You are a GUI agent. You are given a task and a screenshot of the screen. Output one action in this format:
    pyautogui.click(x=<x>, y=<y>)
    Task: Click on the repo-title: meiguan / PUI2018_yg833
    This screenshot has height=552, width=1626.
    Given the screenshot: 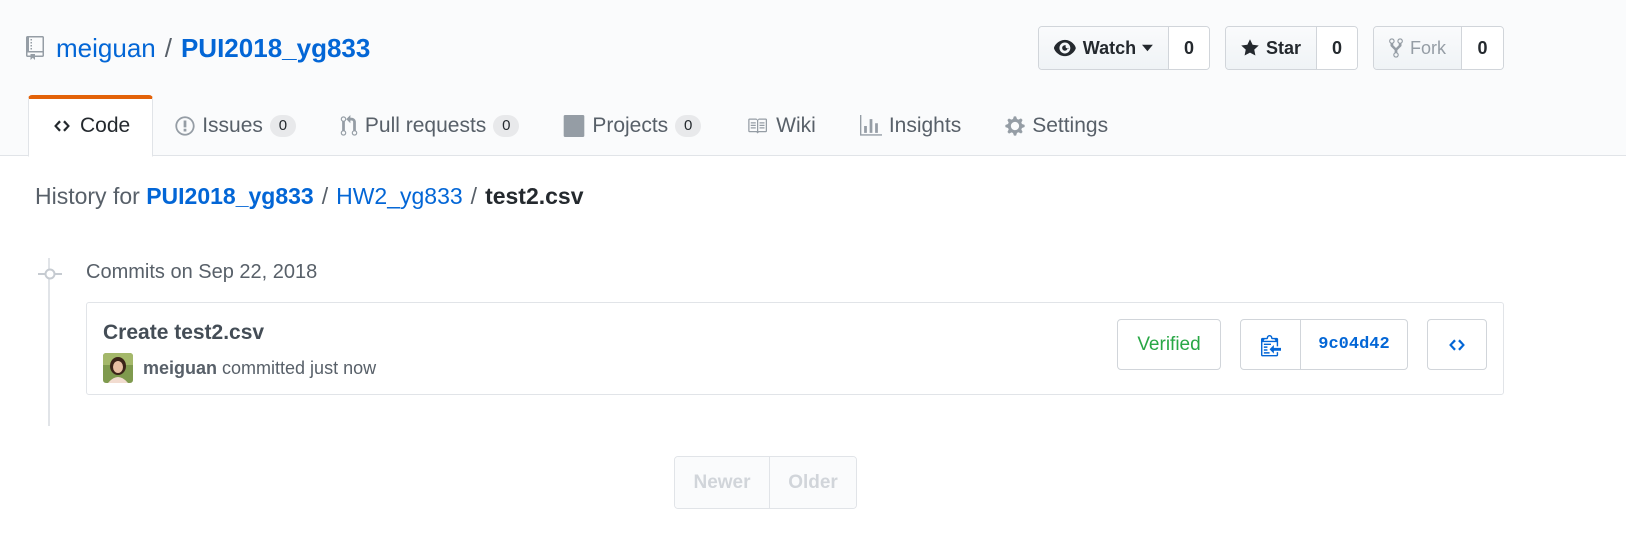 What is the action you would take?
    pyautogui.click(x=198, y=48)
    